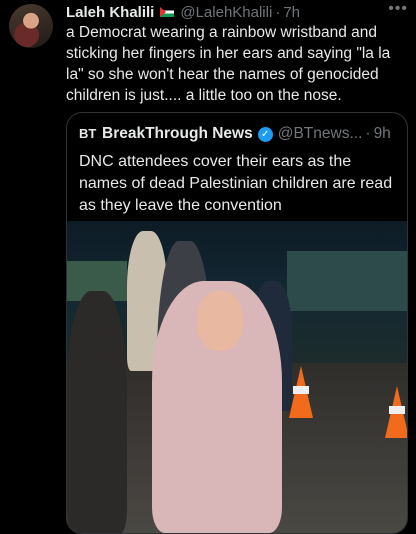 The width and height of the screenshot is (416, 534). Describe the element at coordinates (177, 134) in the screenshot. I see `quote-author-name: BreakThrough News` at that location.